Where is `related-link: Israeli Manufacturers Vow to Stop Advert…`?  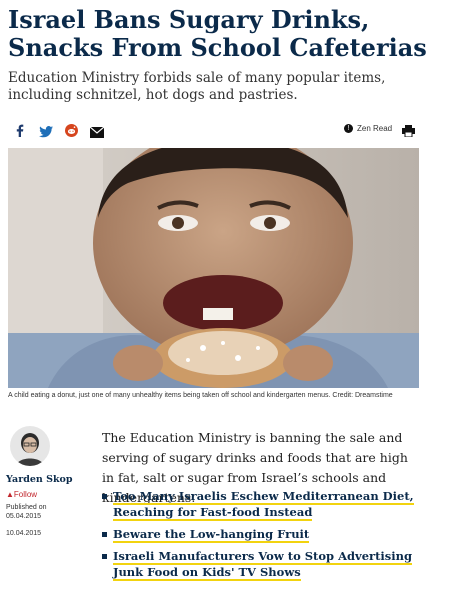 related-link: Israeli Manufacturers Vow to Stop Advert… is located at coordinates (263, 565).